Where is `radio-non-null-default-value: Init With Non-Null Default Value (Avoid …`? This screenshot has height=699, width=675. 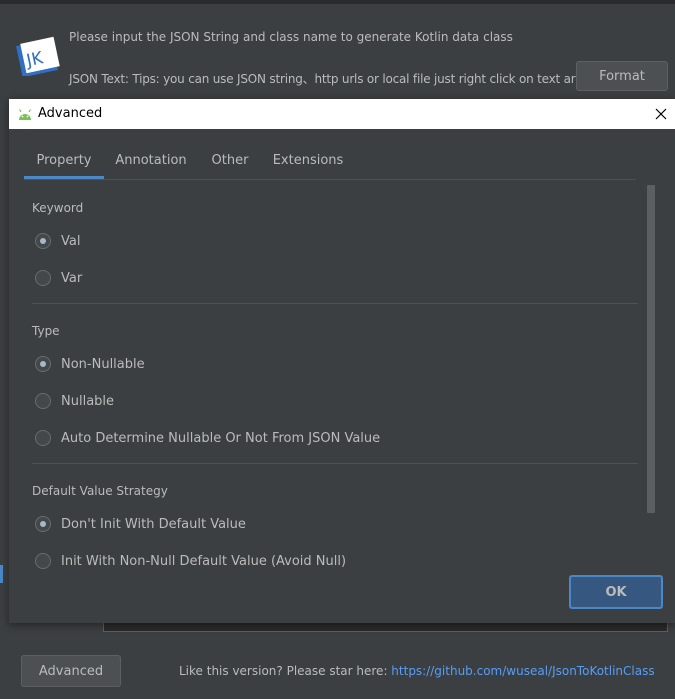 radio-non-null-default-value: Init With Non-Null Default Value (Avoid … is located at coordinates (190, 560).